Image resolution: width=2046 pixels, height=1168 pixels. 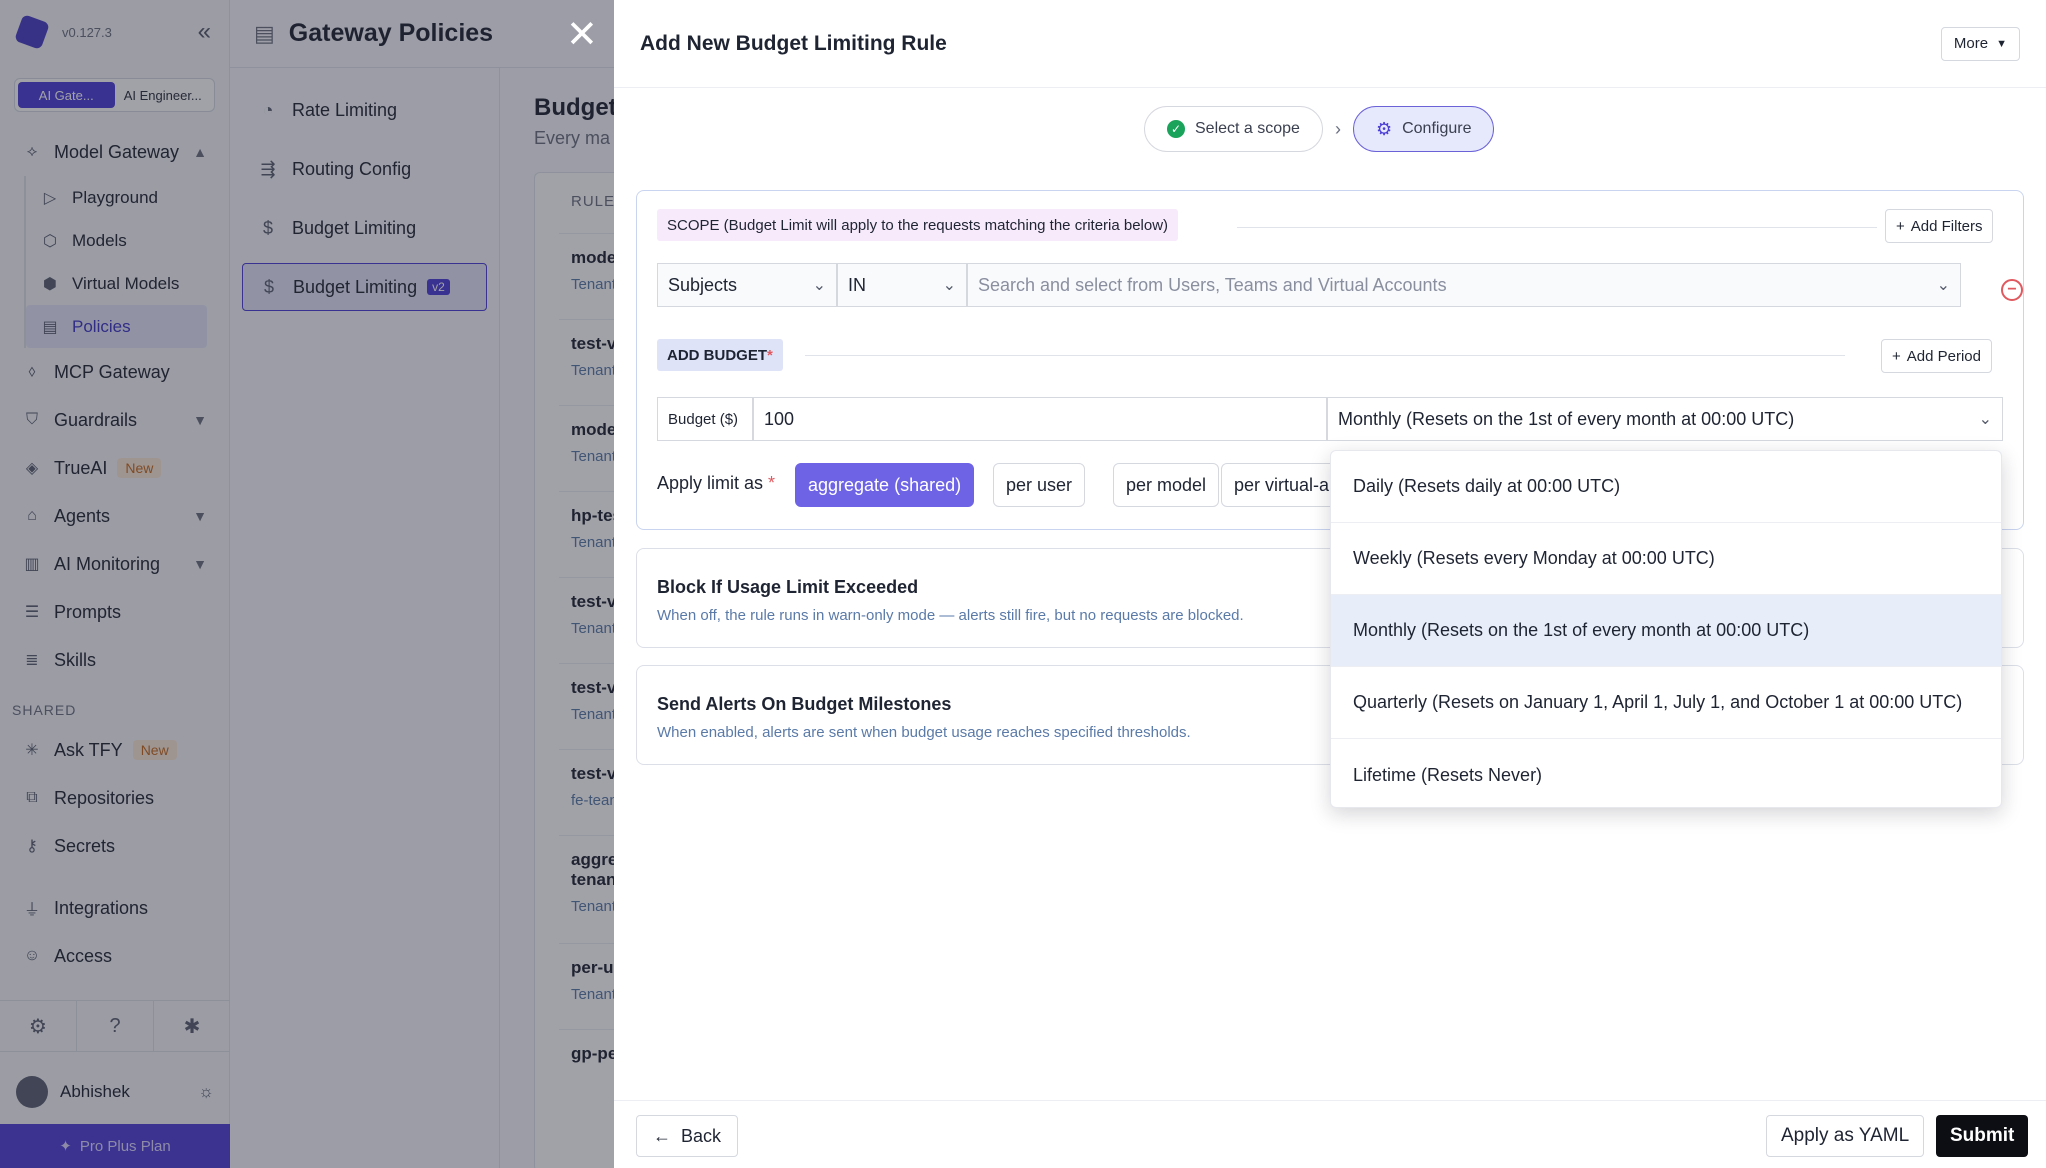 What do you see at coordinates (1247, 128) in the screenshot?
I see `step-label: Select a scope` at bounding box center [1247, 128].